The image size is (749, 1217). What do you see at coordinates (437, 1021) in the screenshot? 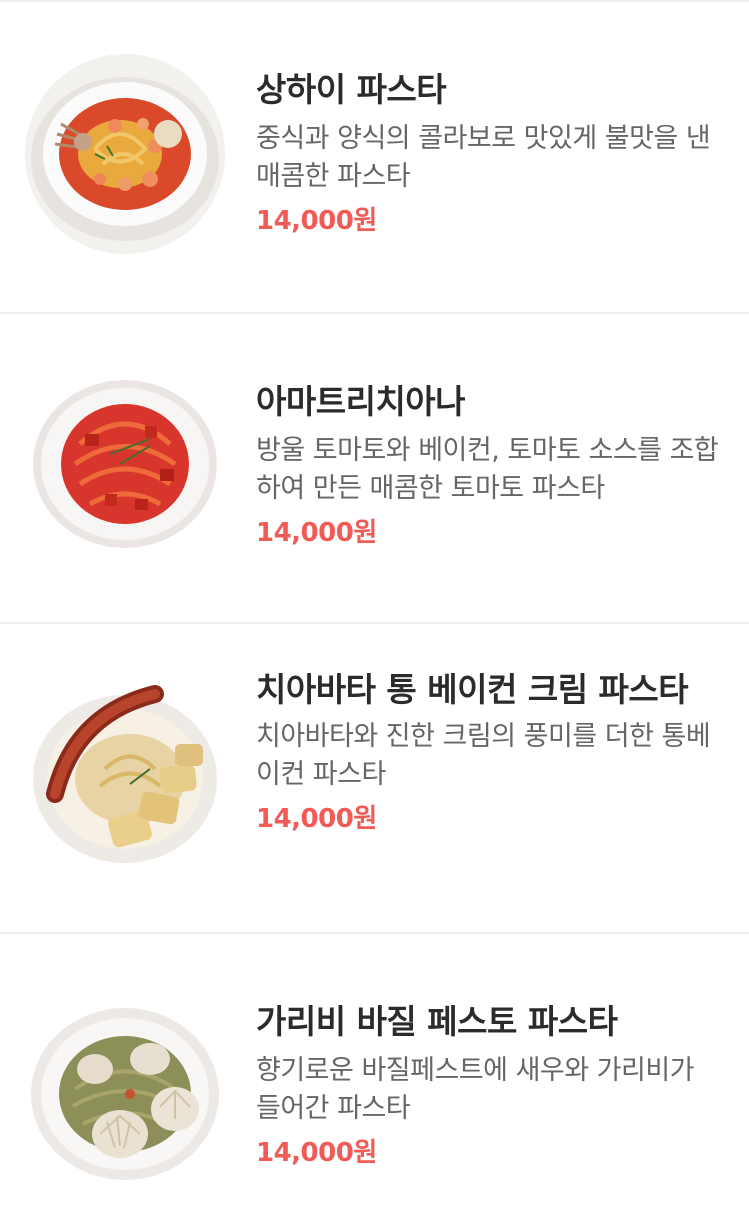
I see `menu-item-name: 가리비 바질 페스토 파스타` at bounding box center [437, 1021].